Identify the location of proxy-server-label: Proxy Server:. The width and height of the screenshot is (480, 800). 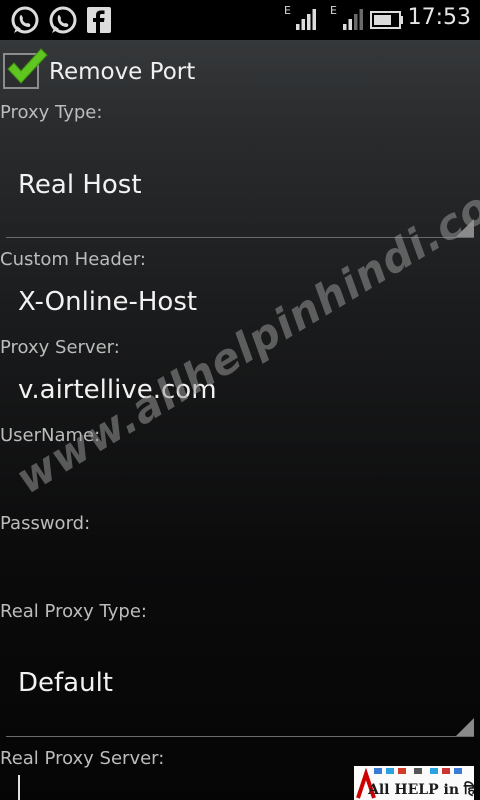
(60, 347).